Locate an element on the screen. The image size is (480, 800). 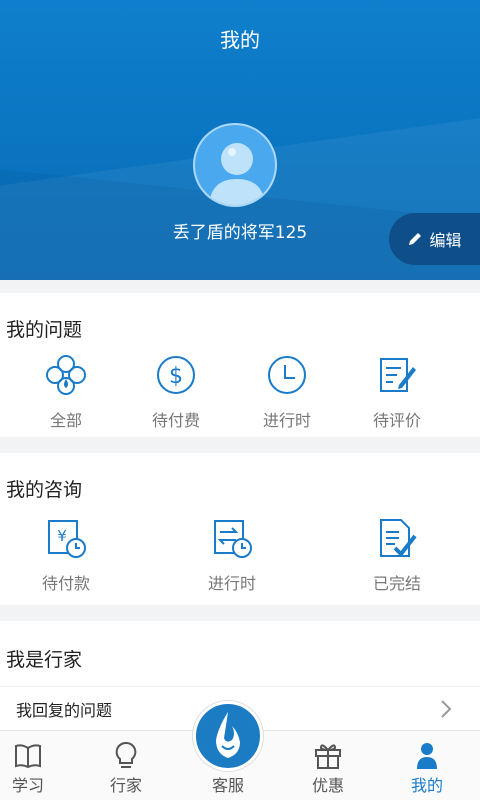
tab-label: 行家 is located at coordinates (125, 785).